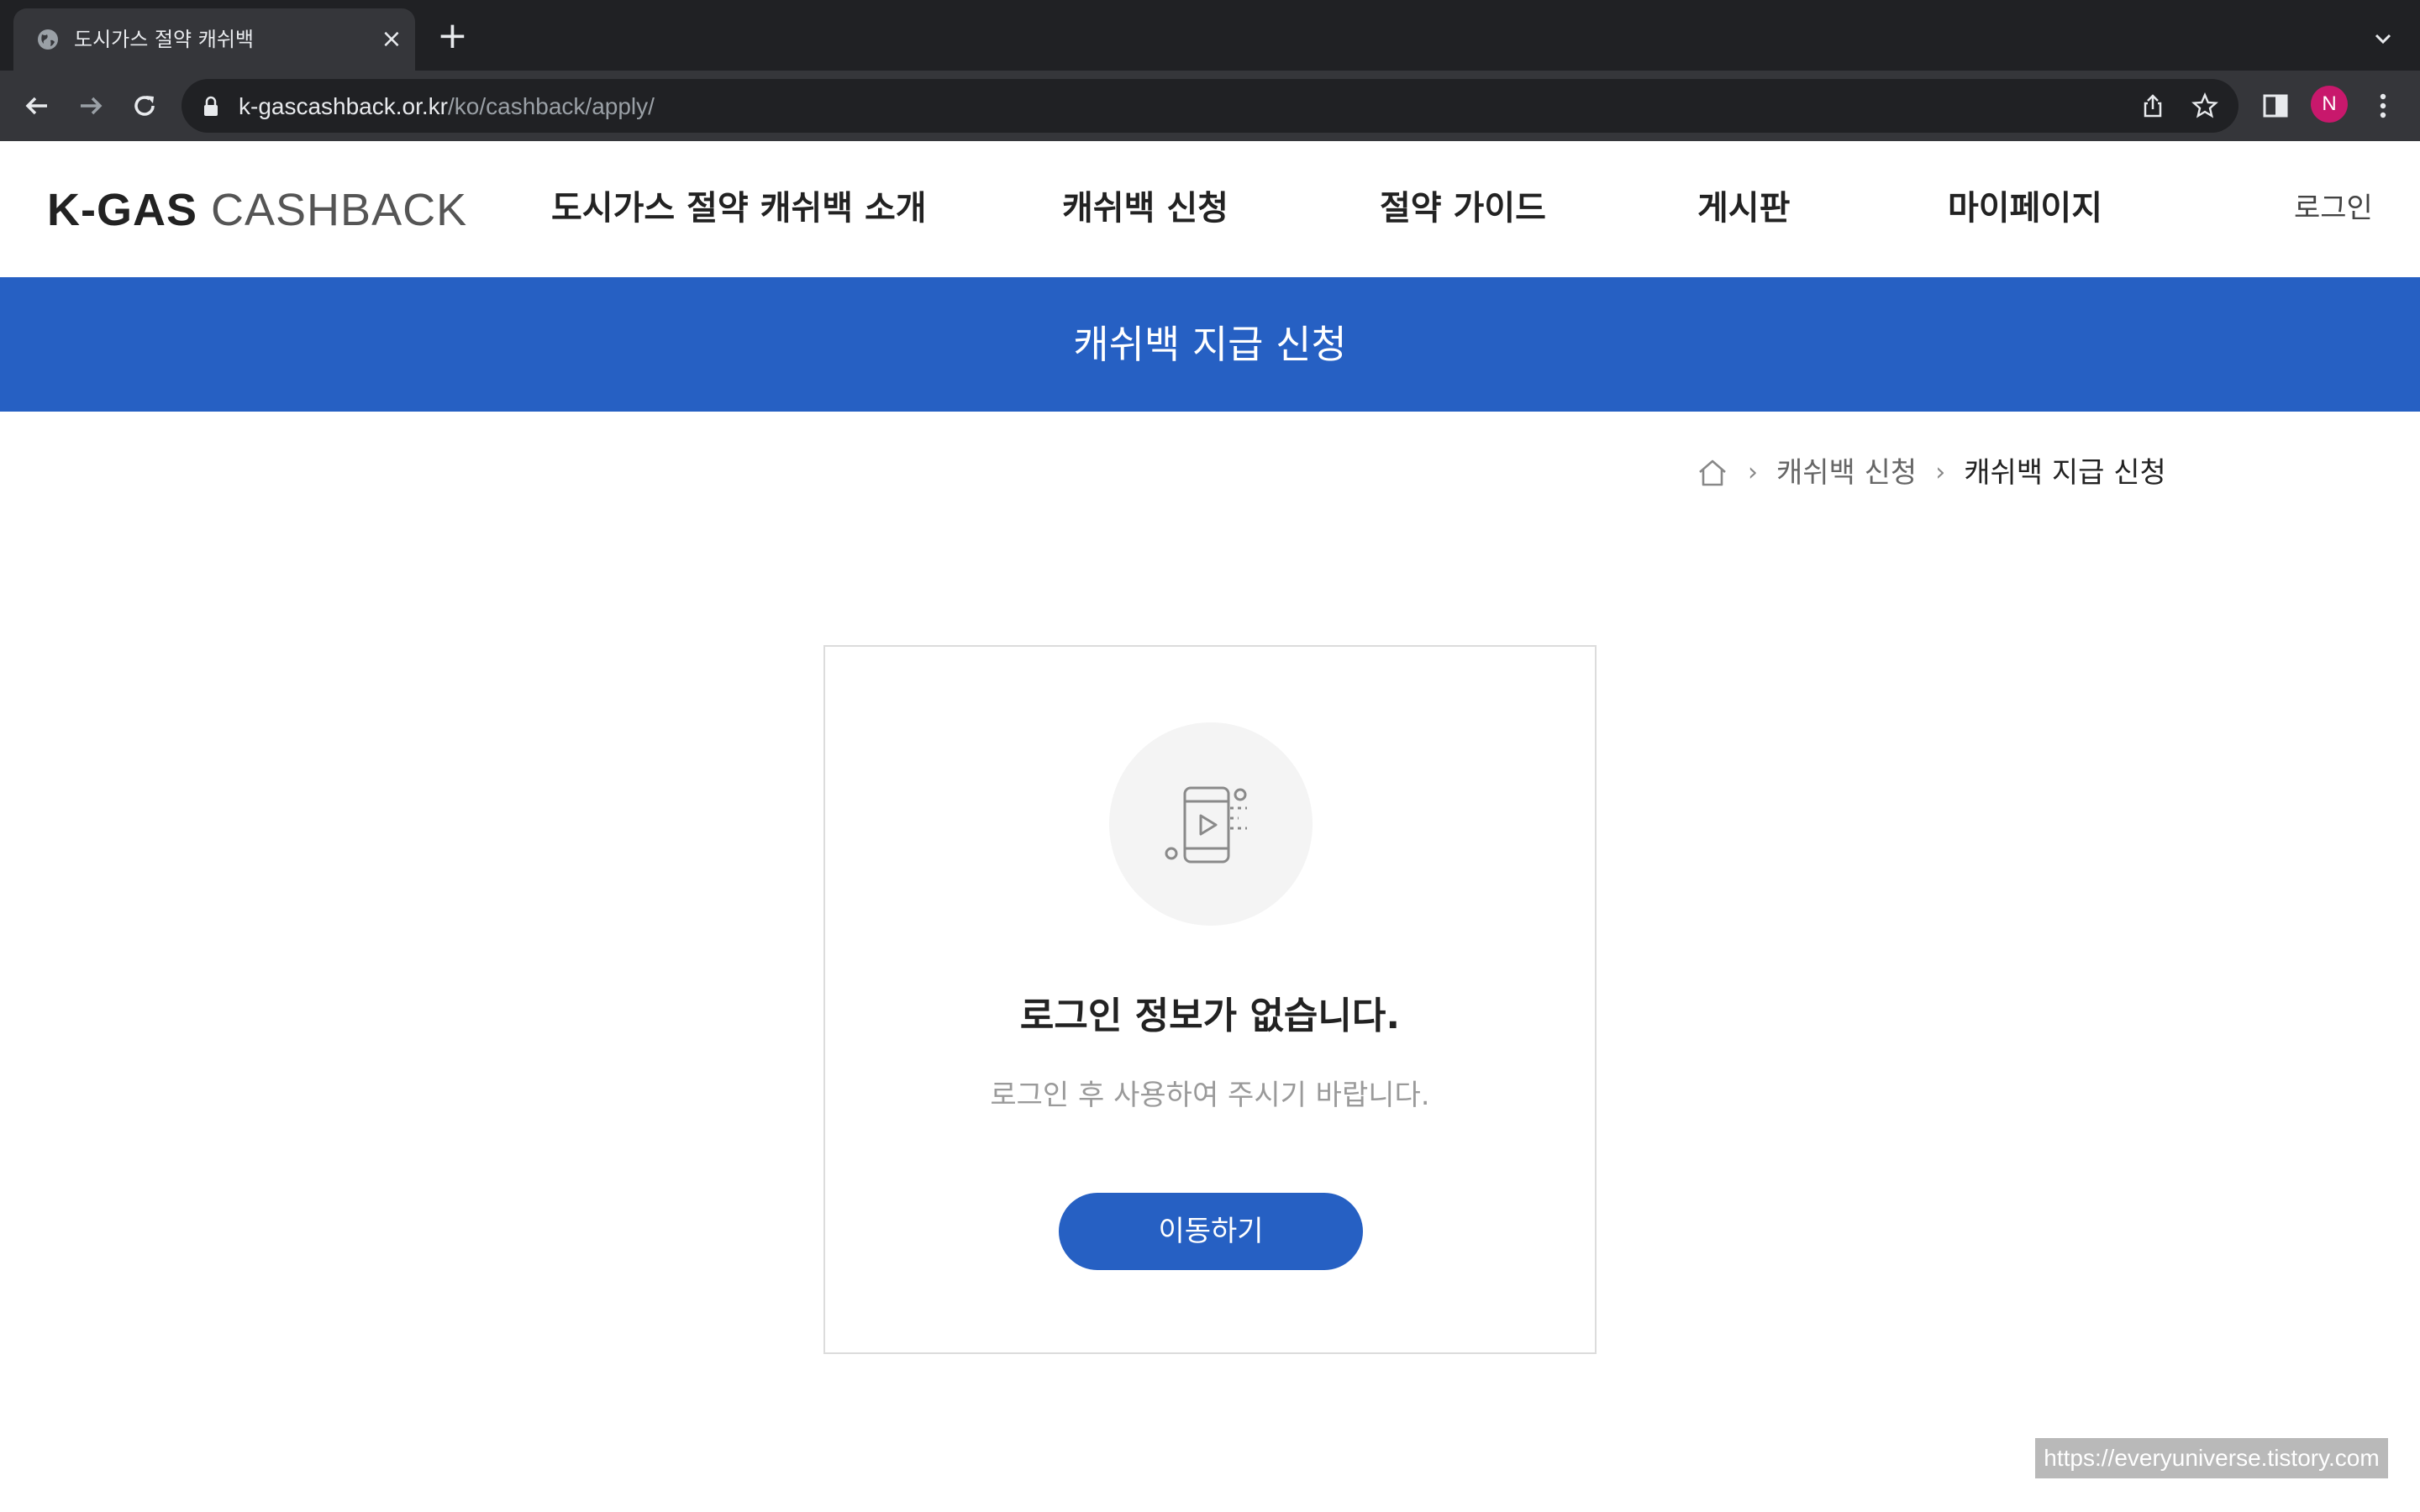 The image size is (2420, 1512). I want to click on share-icon, so click(2152, 105).